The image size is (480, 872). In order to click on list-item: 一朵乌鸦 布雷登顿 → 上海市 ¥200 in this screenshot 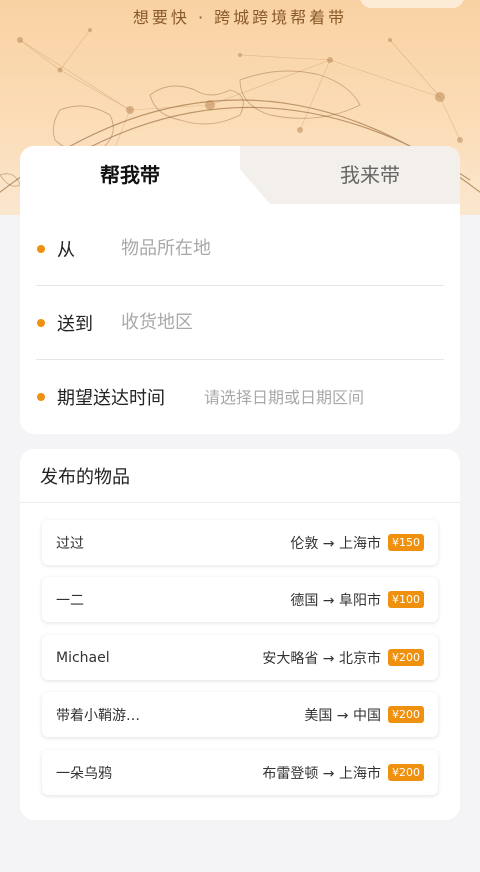, I will do `click(240, 772)`.